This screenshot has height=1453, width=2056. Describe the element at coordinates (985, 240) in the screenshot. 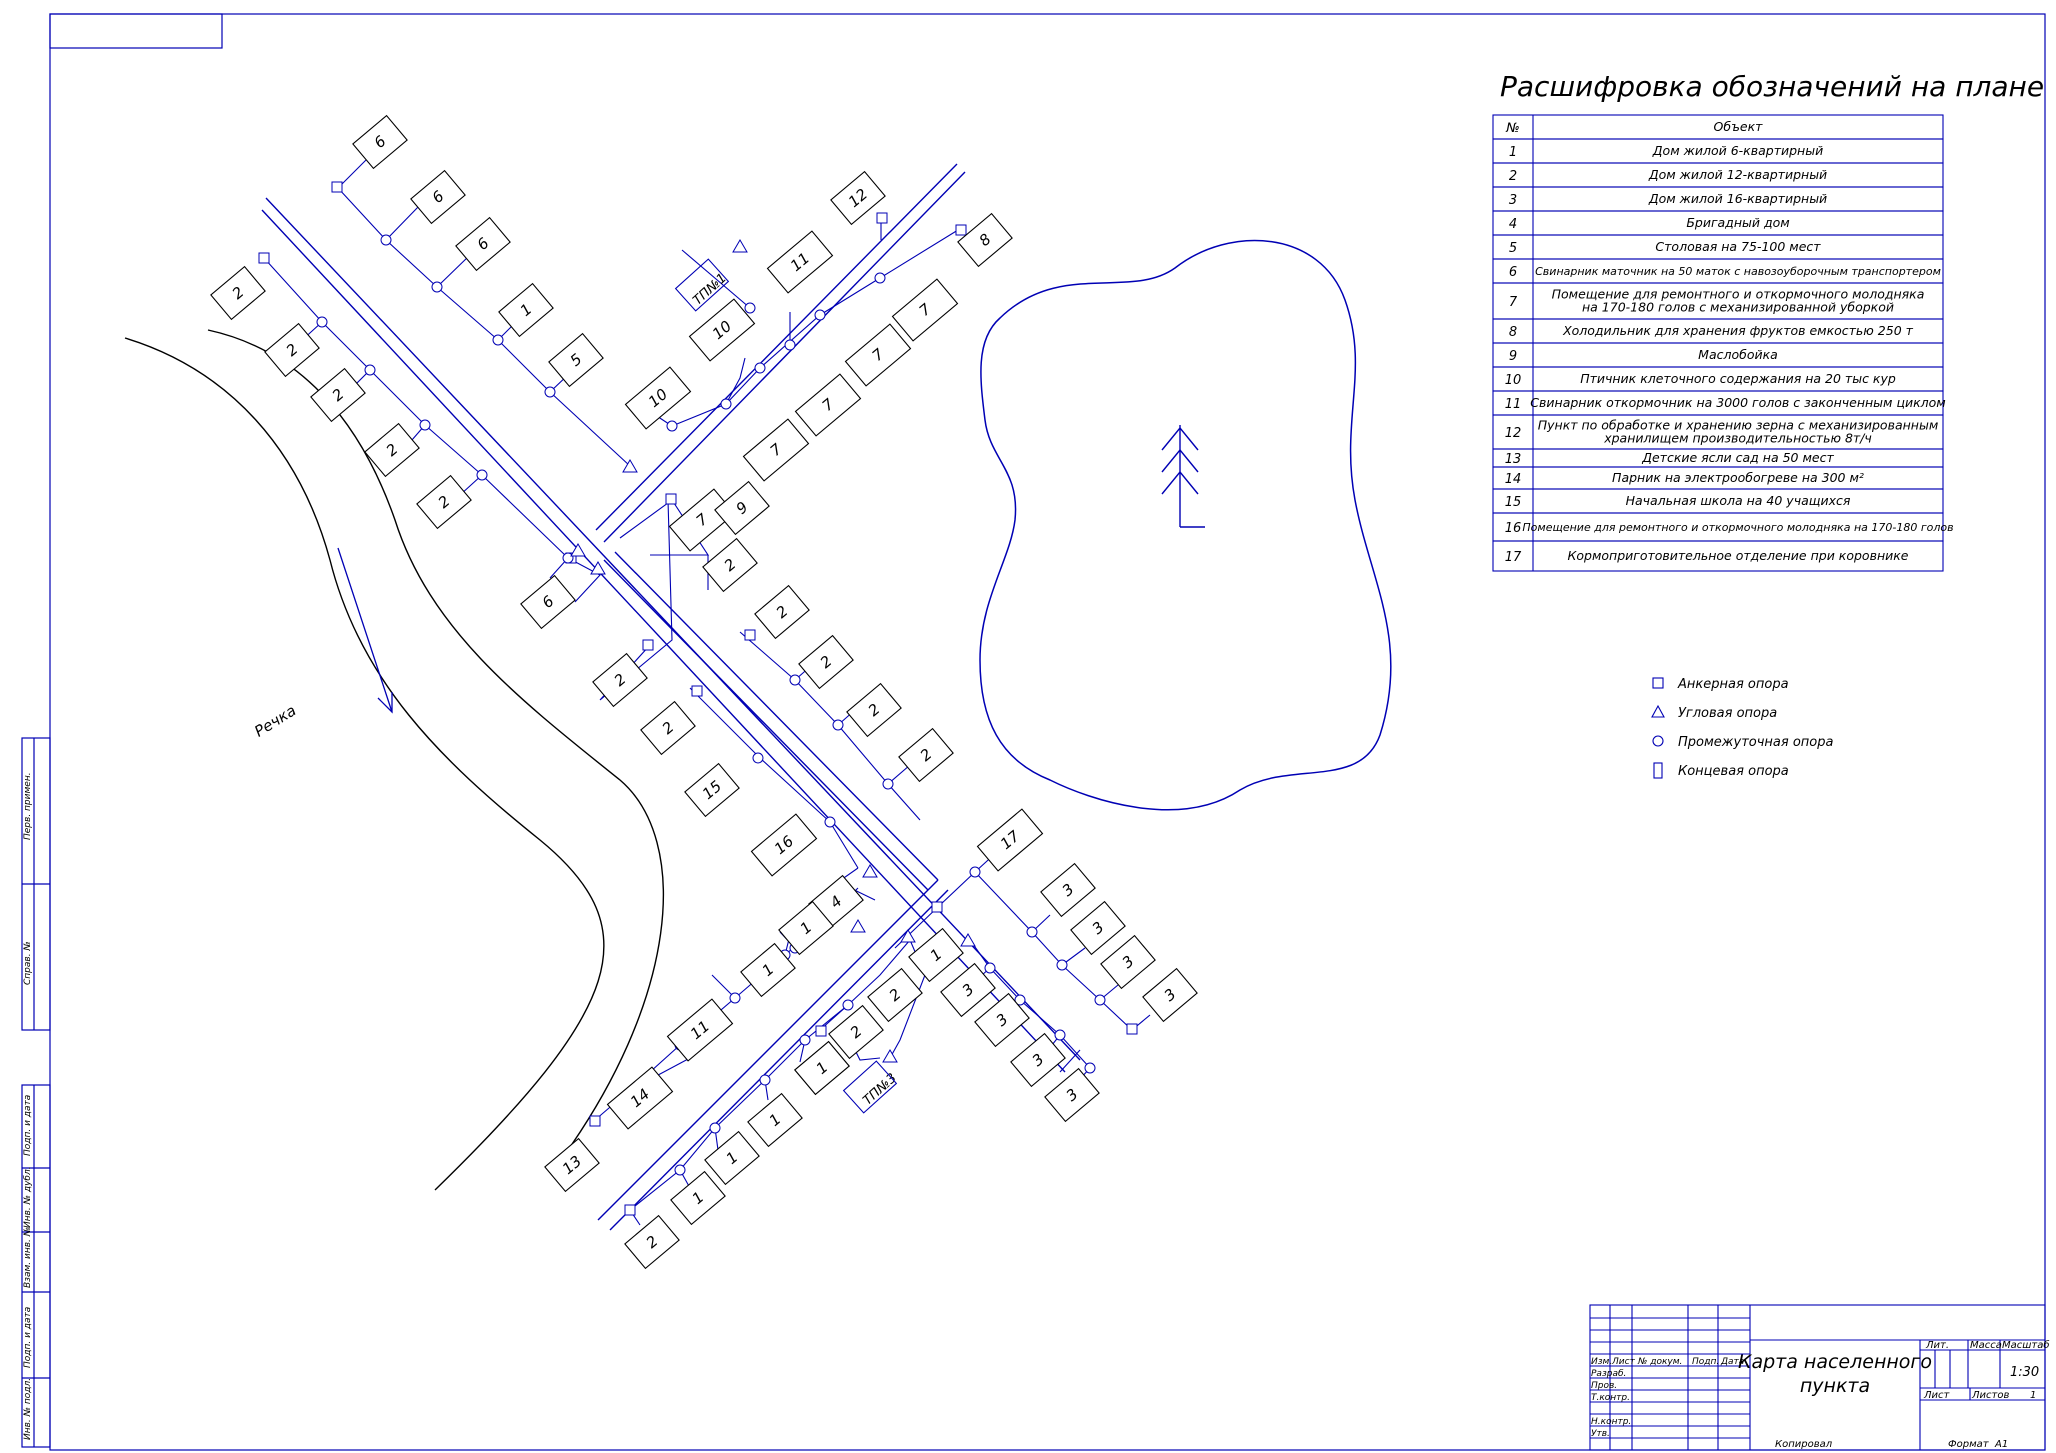

I see `building: 8` at that location.